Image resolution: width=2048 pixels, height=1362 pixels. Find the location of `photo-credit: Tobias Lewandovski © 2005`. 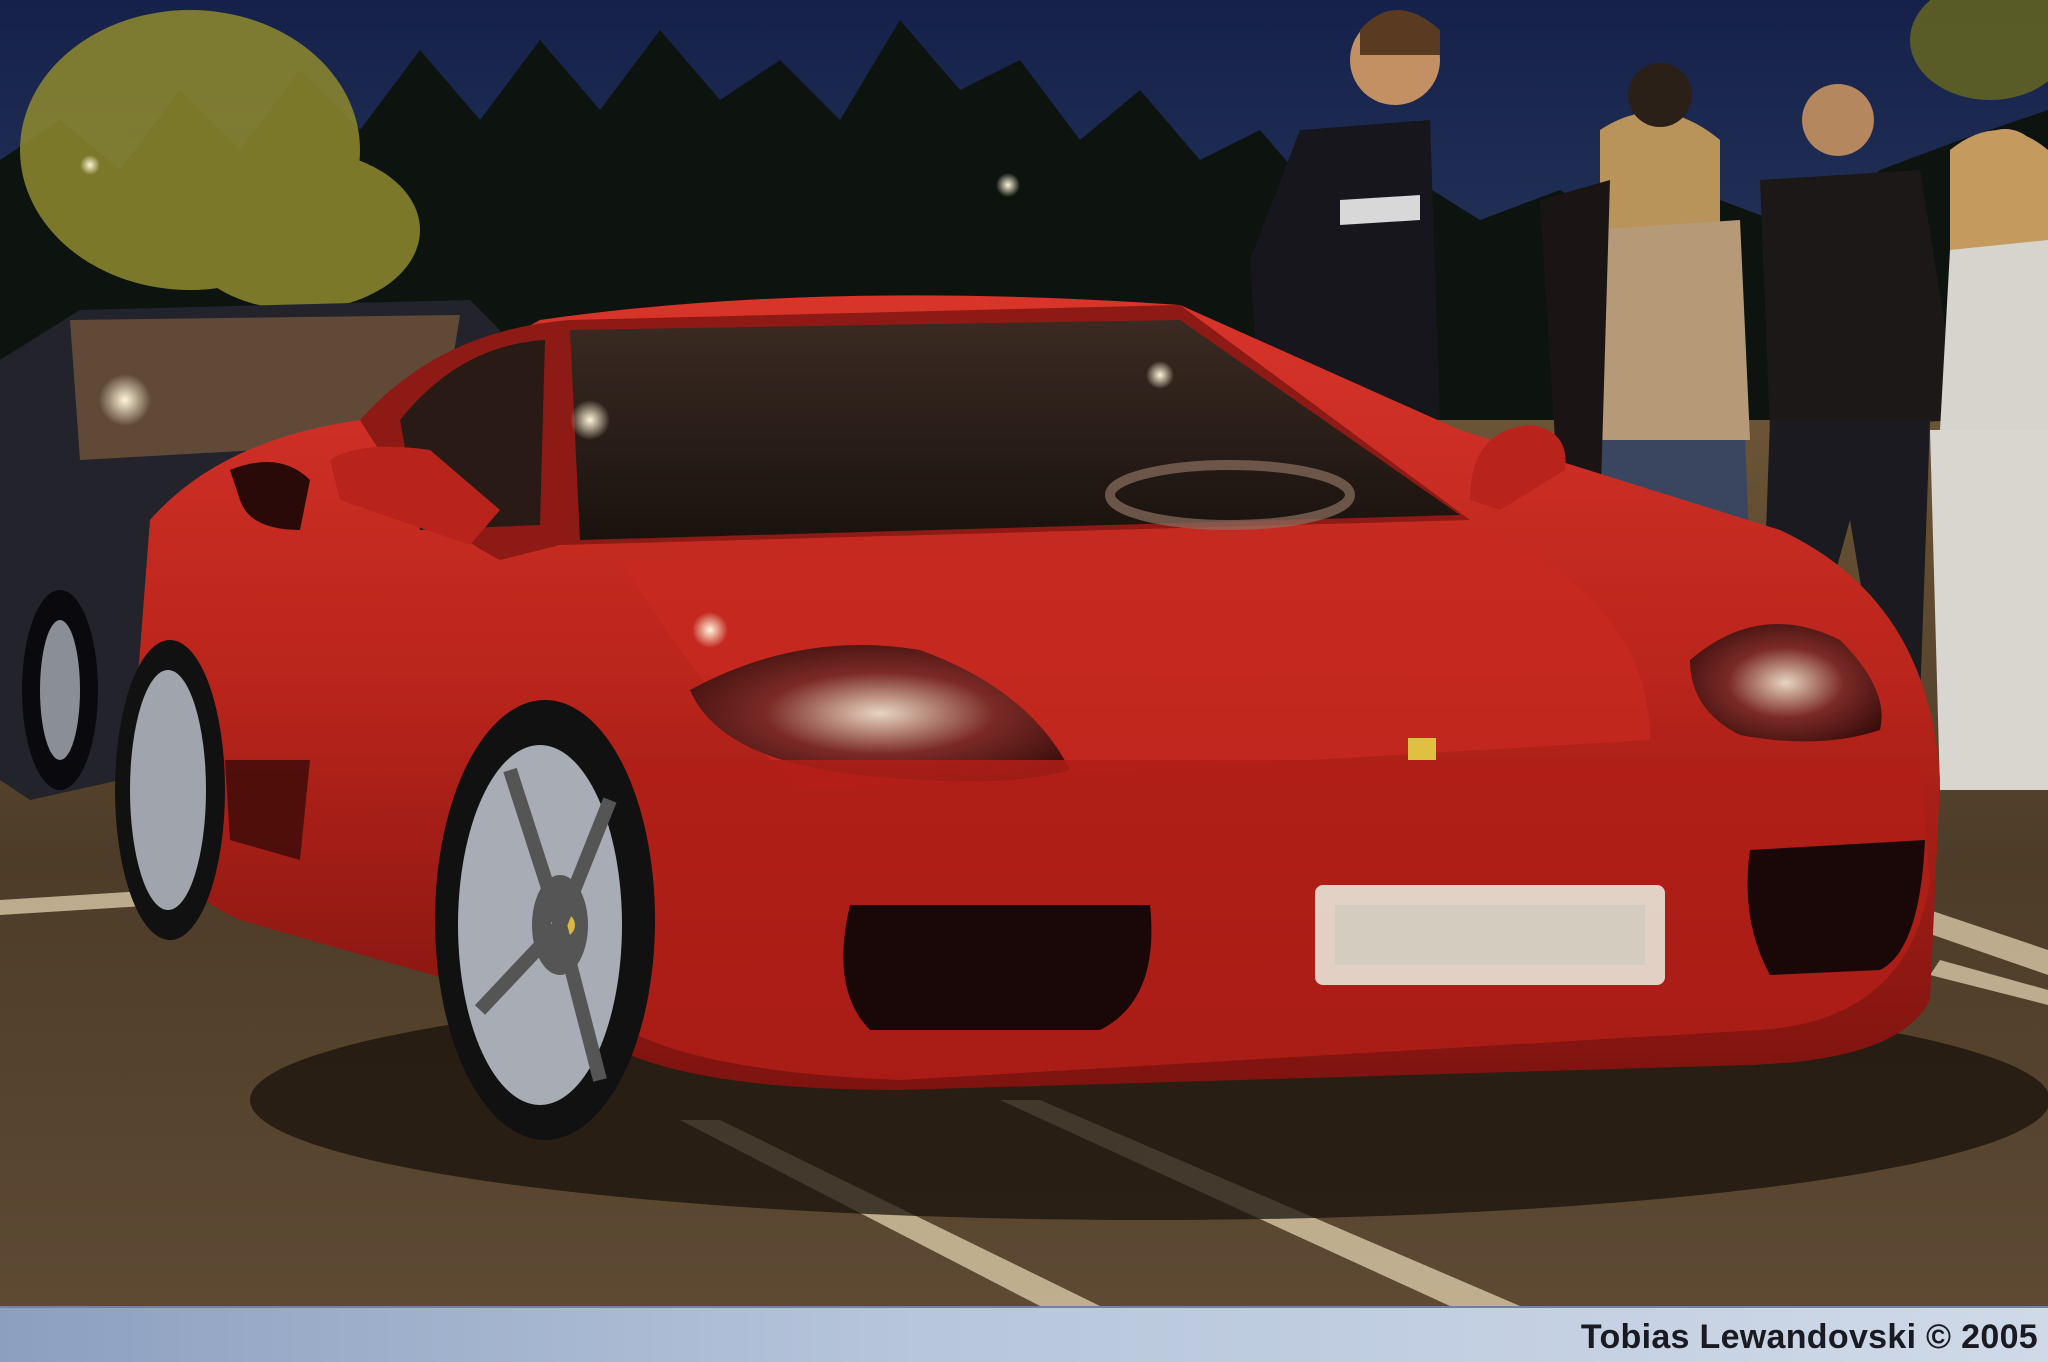

photo-credit: Tobias Lewandovski © 2005 is located at coordinates (1809, 1337).